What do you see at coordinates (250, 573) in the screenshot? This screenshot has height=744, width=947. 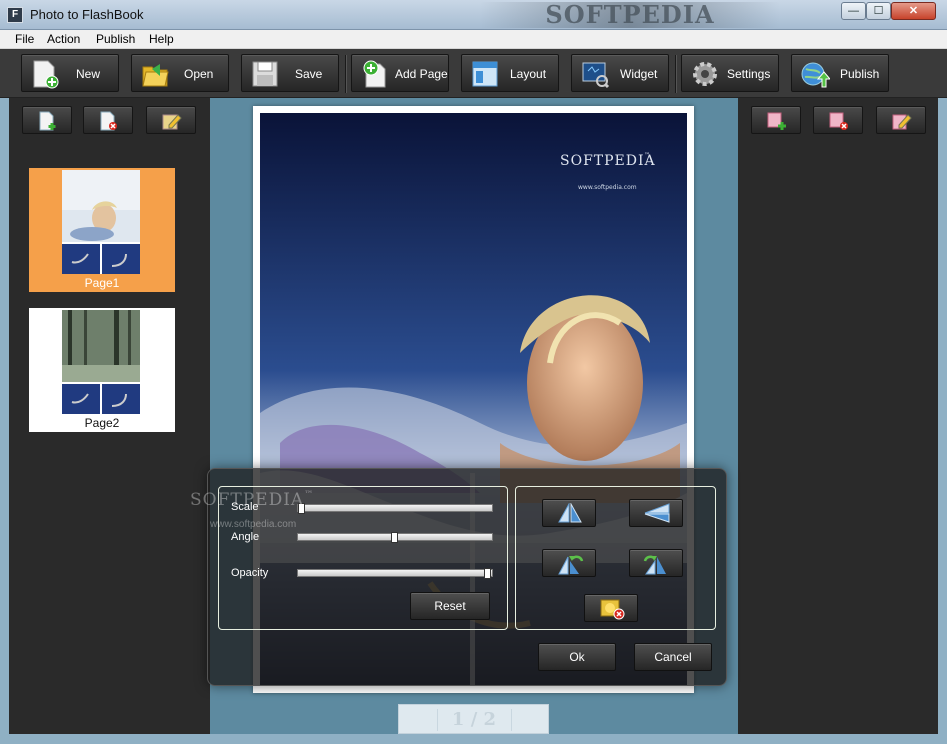 I see `opacity-label: Opacity` at bounding box center [250, 573].